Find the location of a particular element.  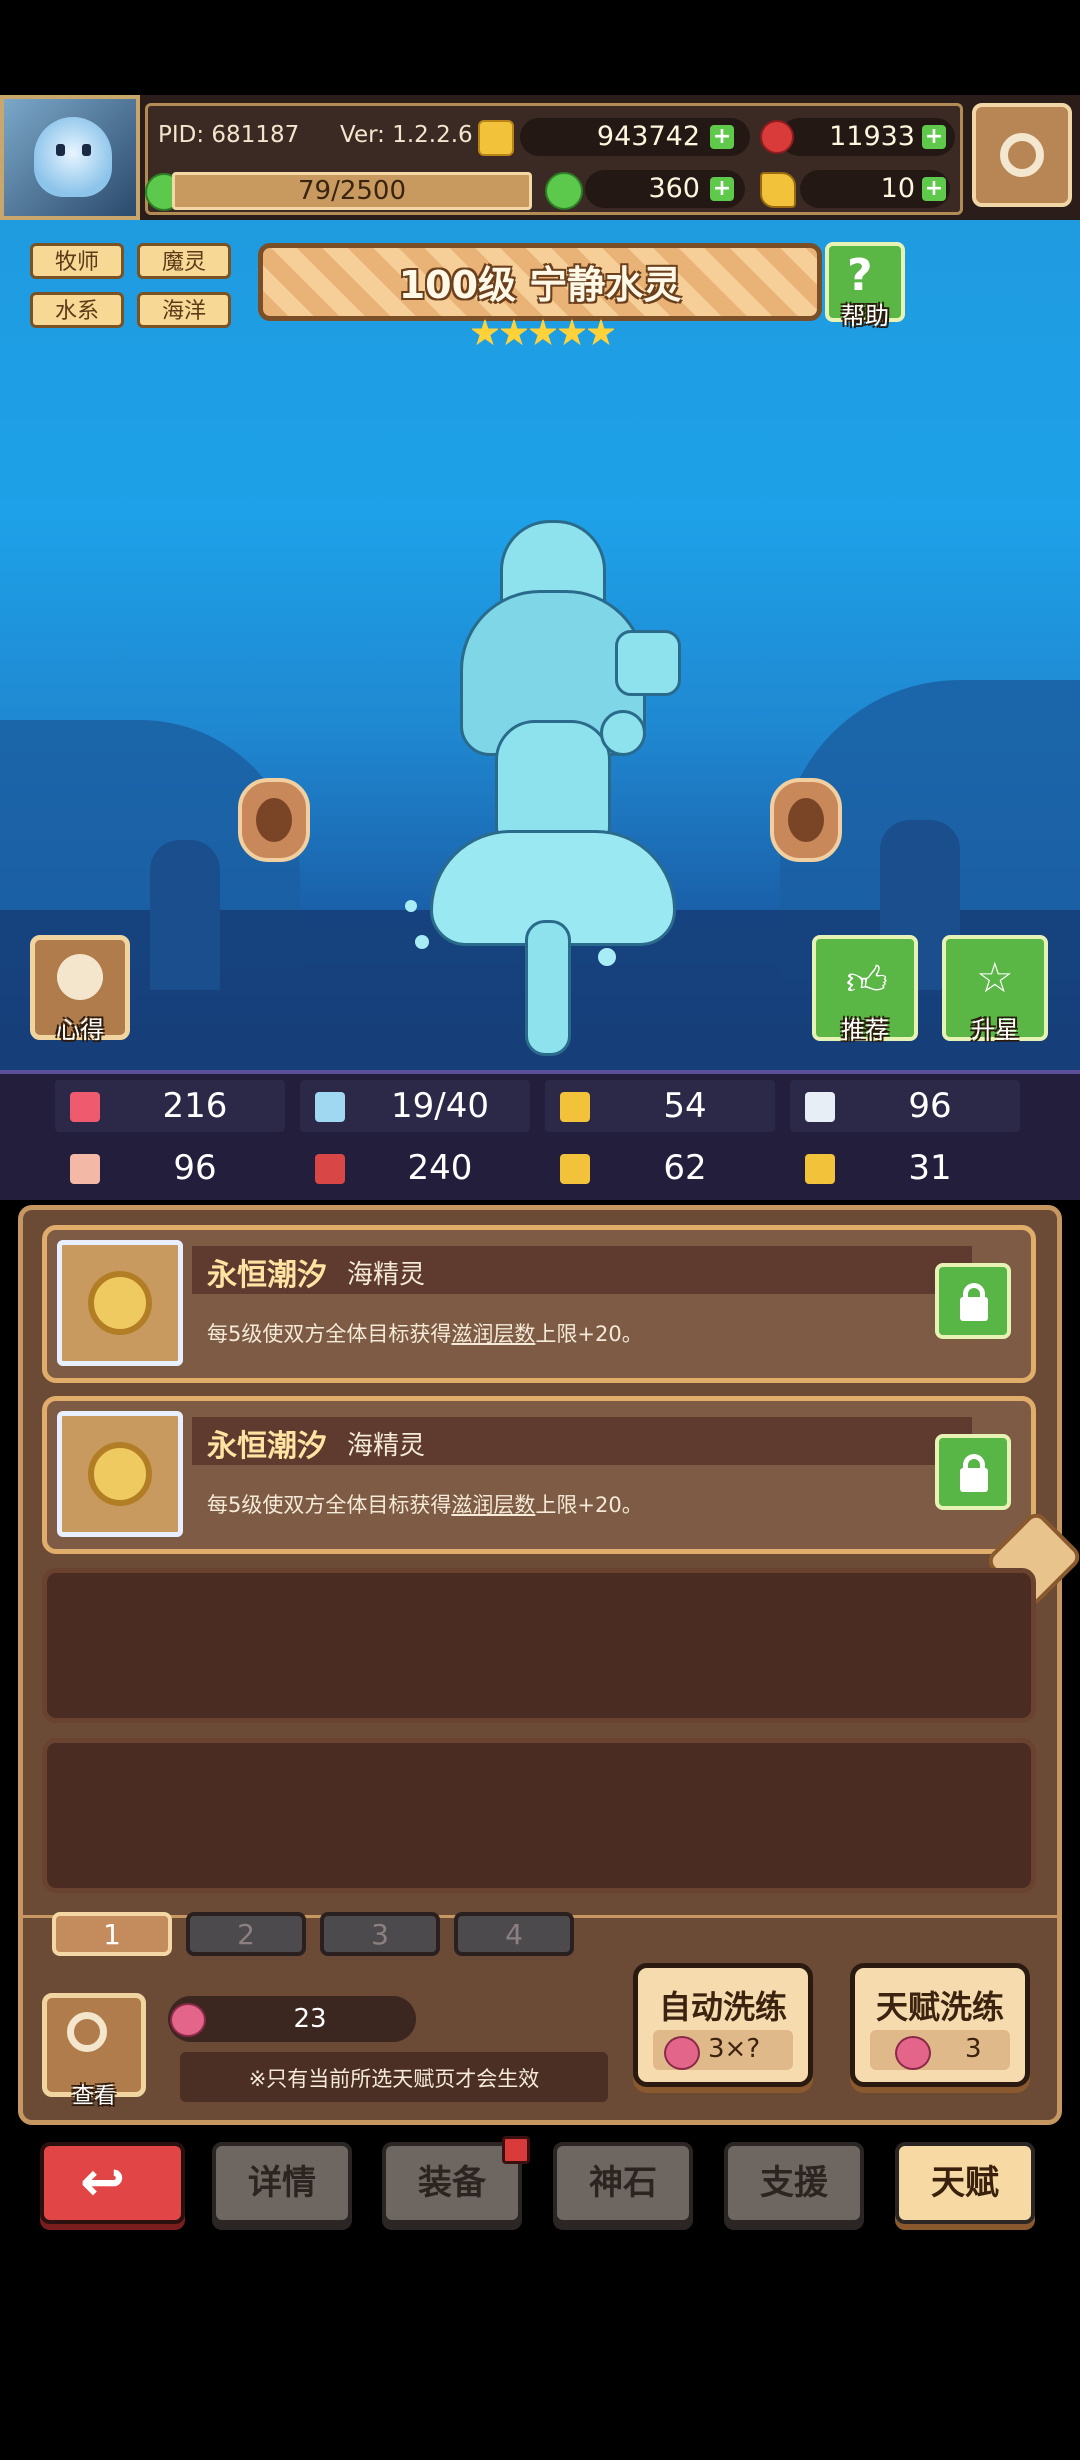

talent-reroll-label: 天赋洗练 is located at coordinates (939, 2007).